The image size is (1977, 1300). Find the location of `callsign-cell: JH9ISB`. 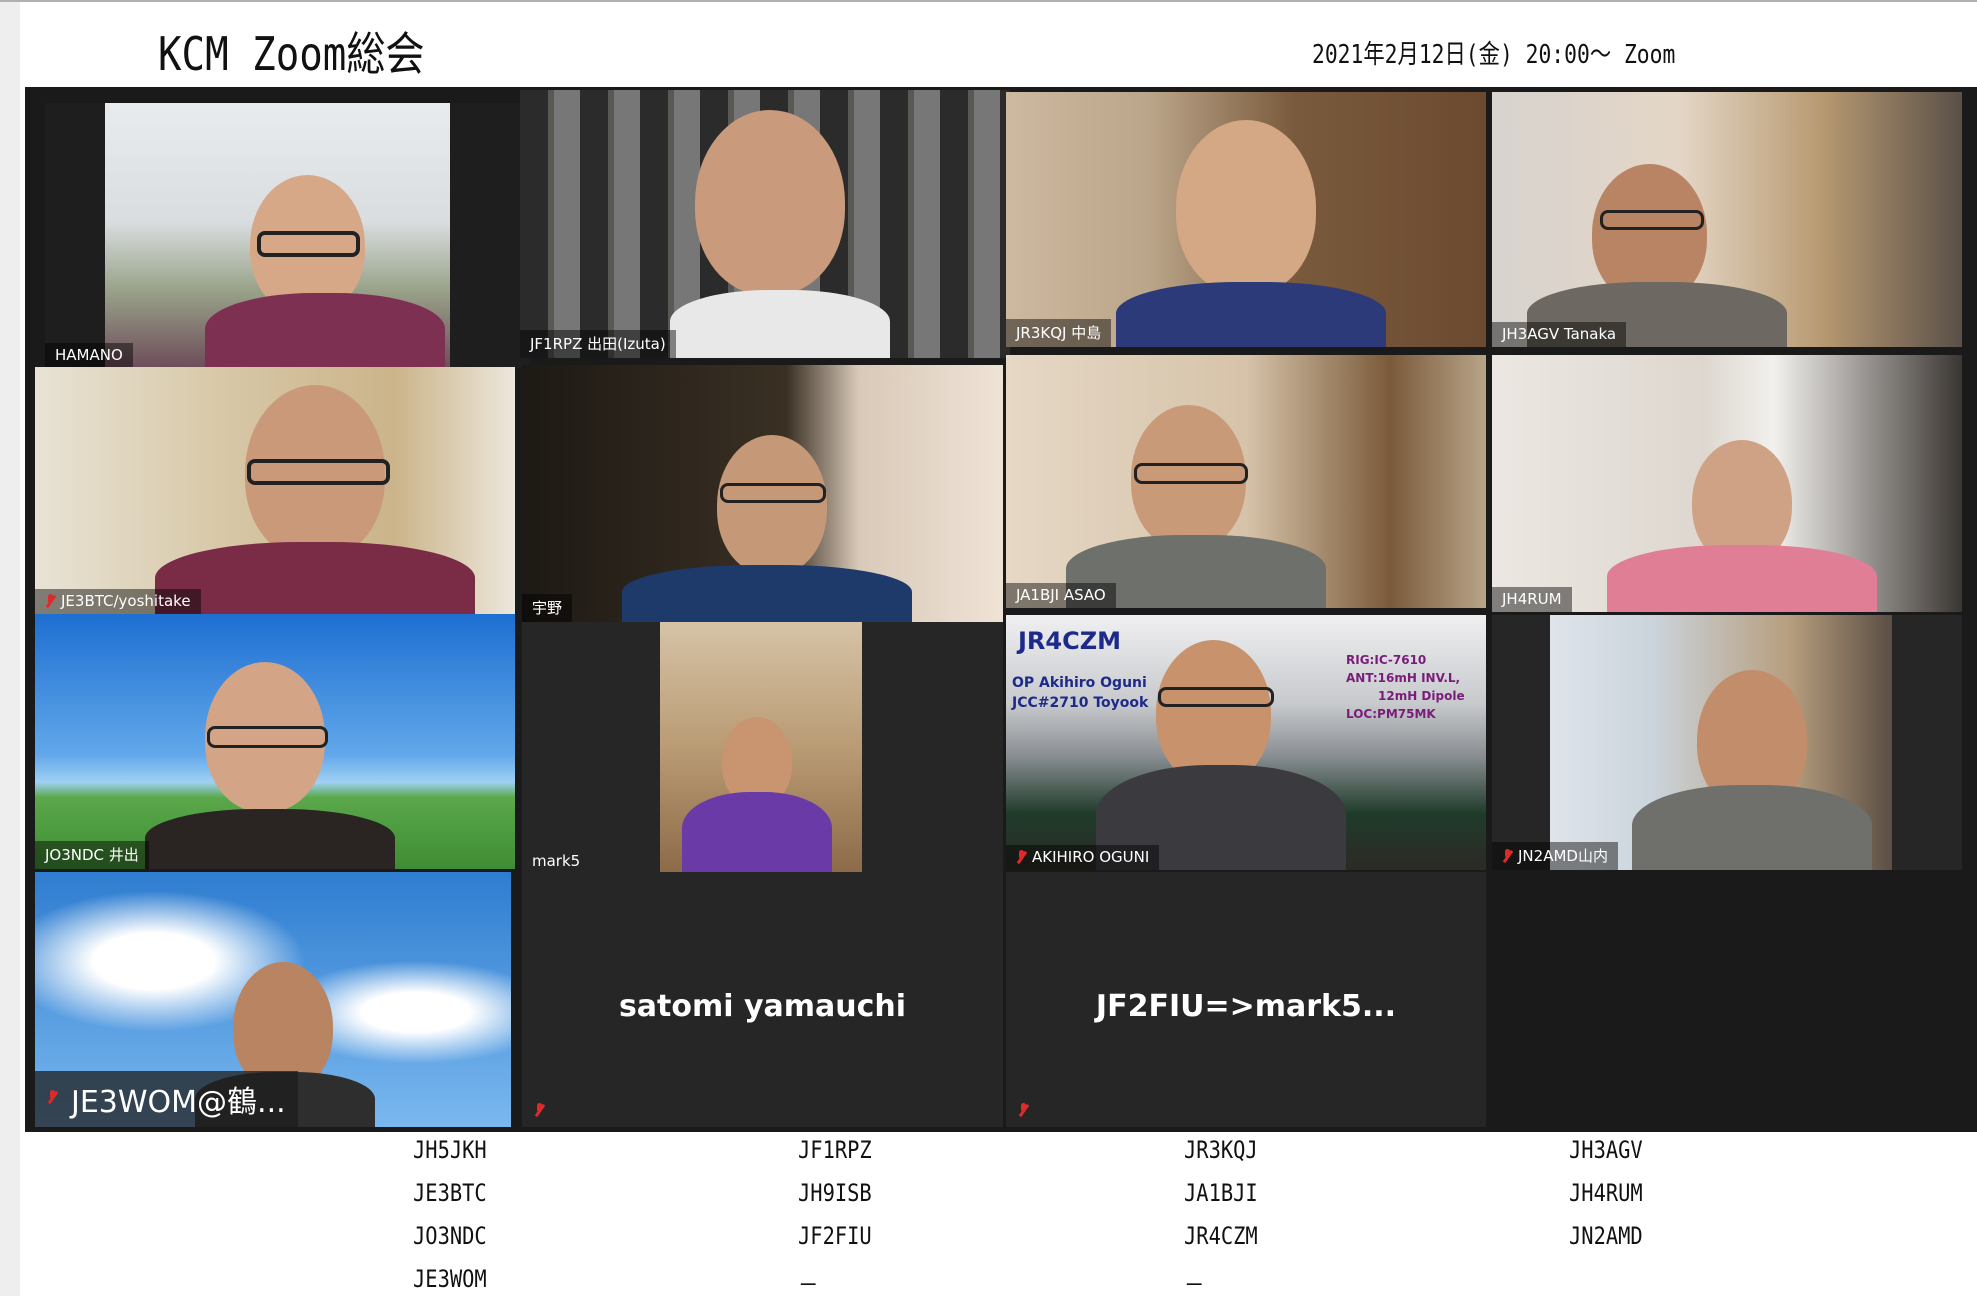

callsign-cell: JH9ISB is located at coordinates (835, 1193).